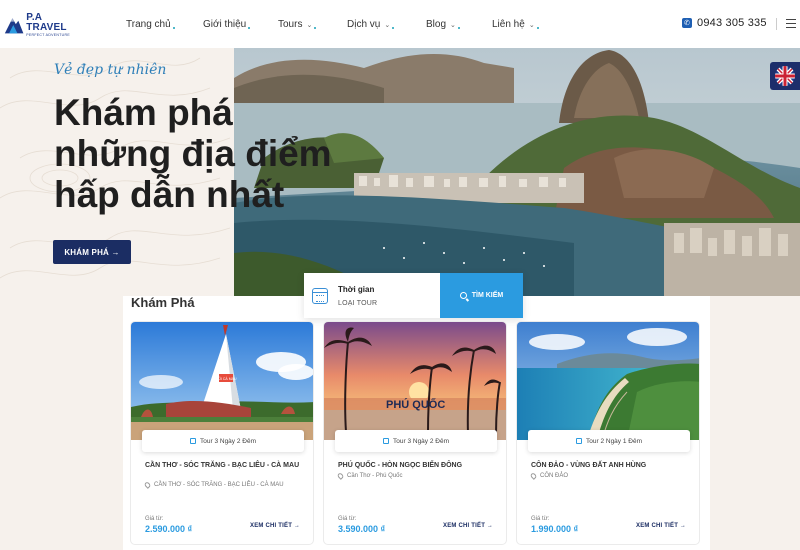  I want to click on explore-button: KHÁM PHÁ →, so click(92, 252).